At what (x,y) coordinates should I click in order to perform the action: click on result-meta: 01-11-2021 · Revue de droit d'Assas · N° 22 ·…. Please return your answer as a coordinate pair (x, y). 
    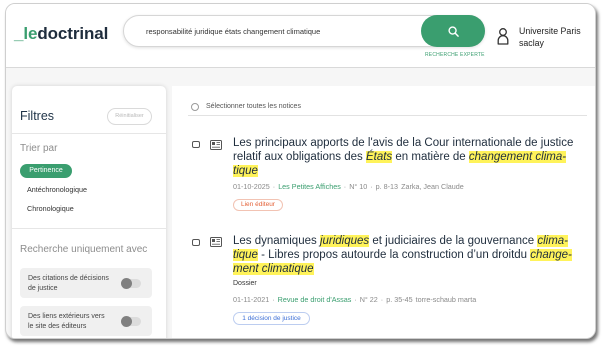
    Looking at the image, I should click on (354, 300).